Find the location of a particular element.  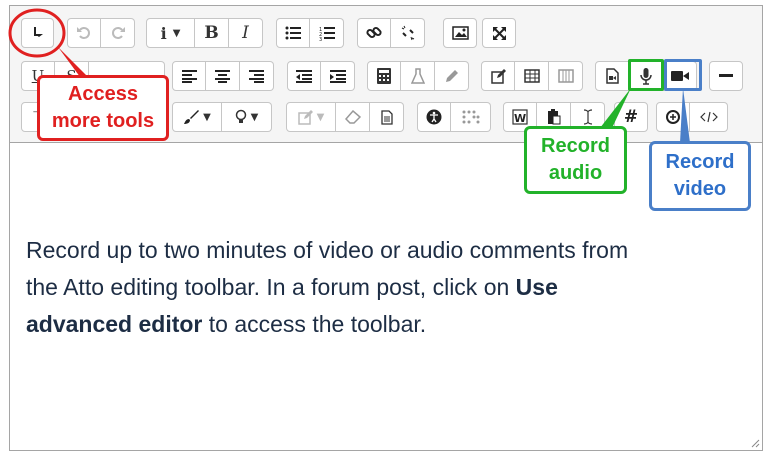

text-cursor-icon is located at coordinates (587, 117).